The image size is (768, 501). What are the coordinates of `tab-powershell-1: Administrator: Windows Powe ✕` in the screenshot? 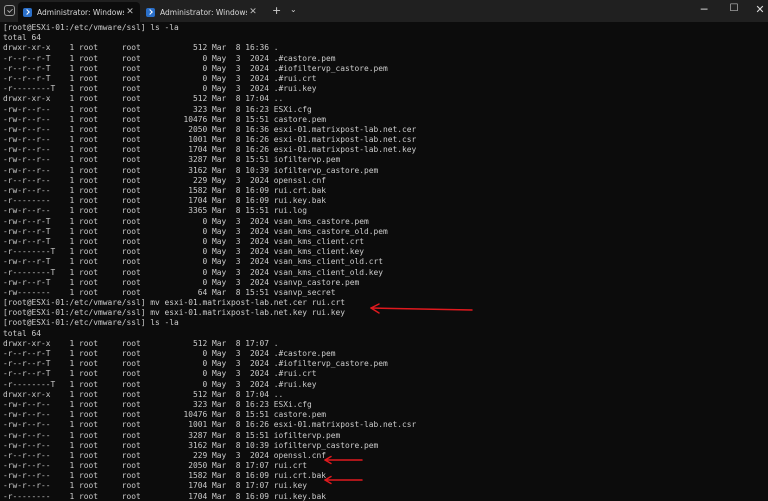 It's located at (79, 12).